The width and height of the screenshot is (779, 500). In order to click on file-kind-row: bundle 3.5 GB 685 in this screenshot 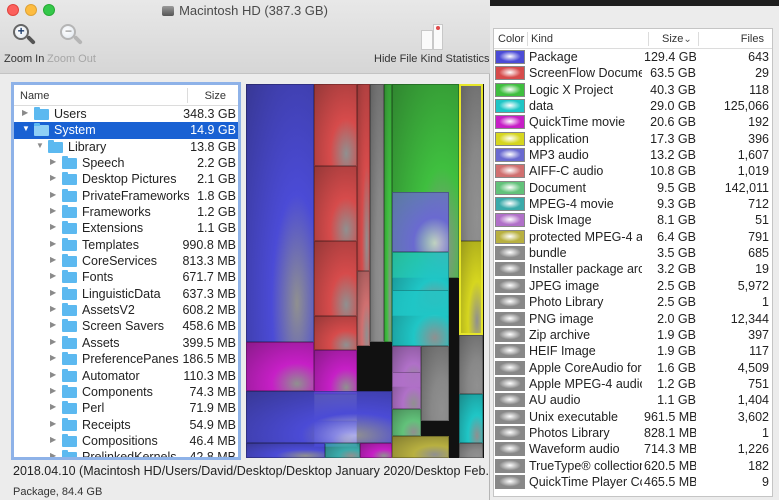, I will do `click(633, 253)`.